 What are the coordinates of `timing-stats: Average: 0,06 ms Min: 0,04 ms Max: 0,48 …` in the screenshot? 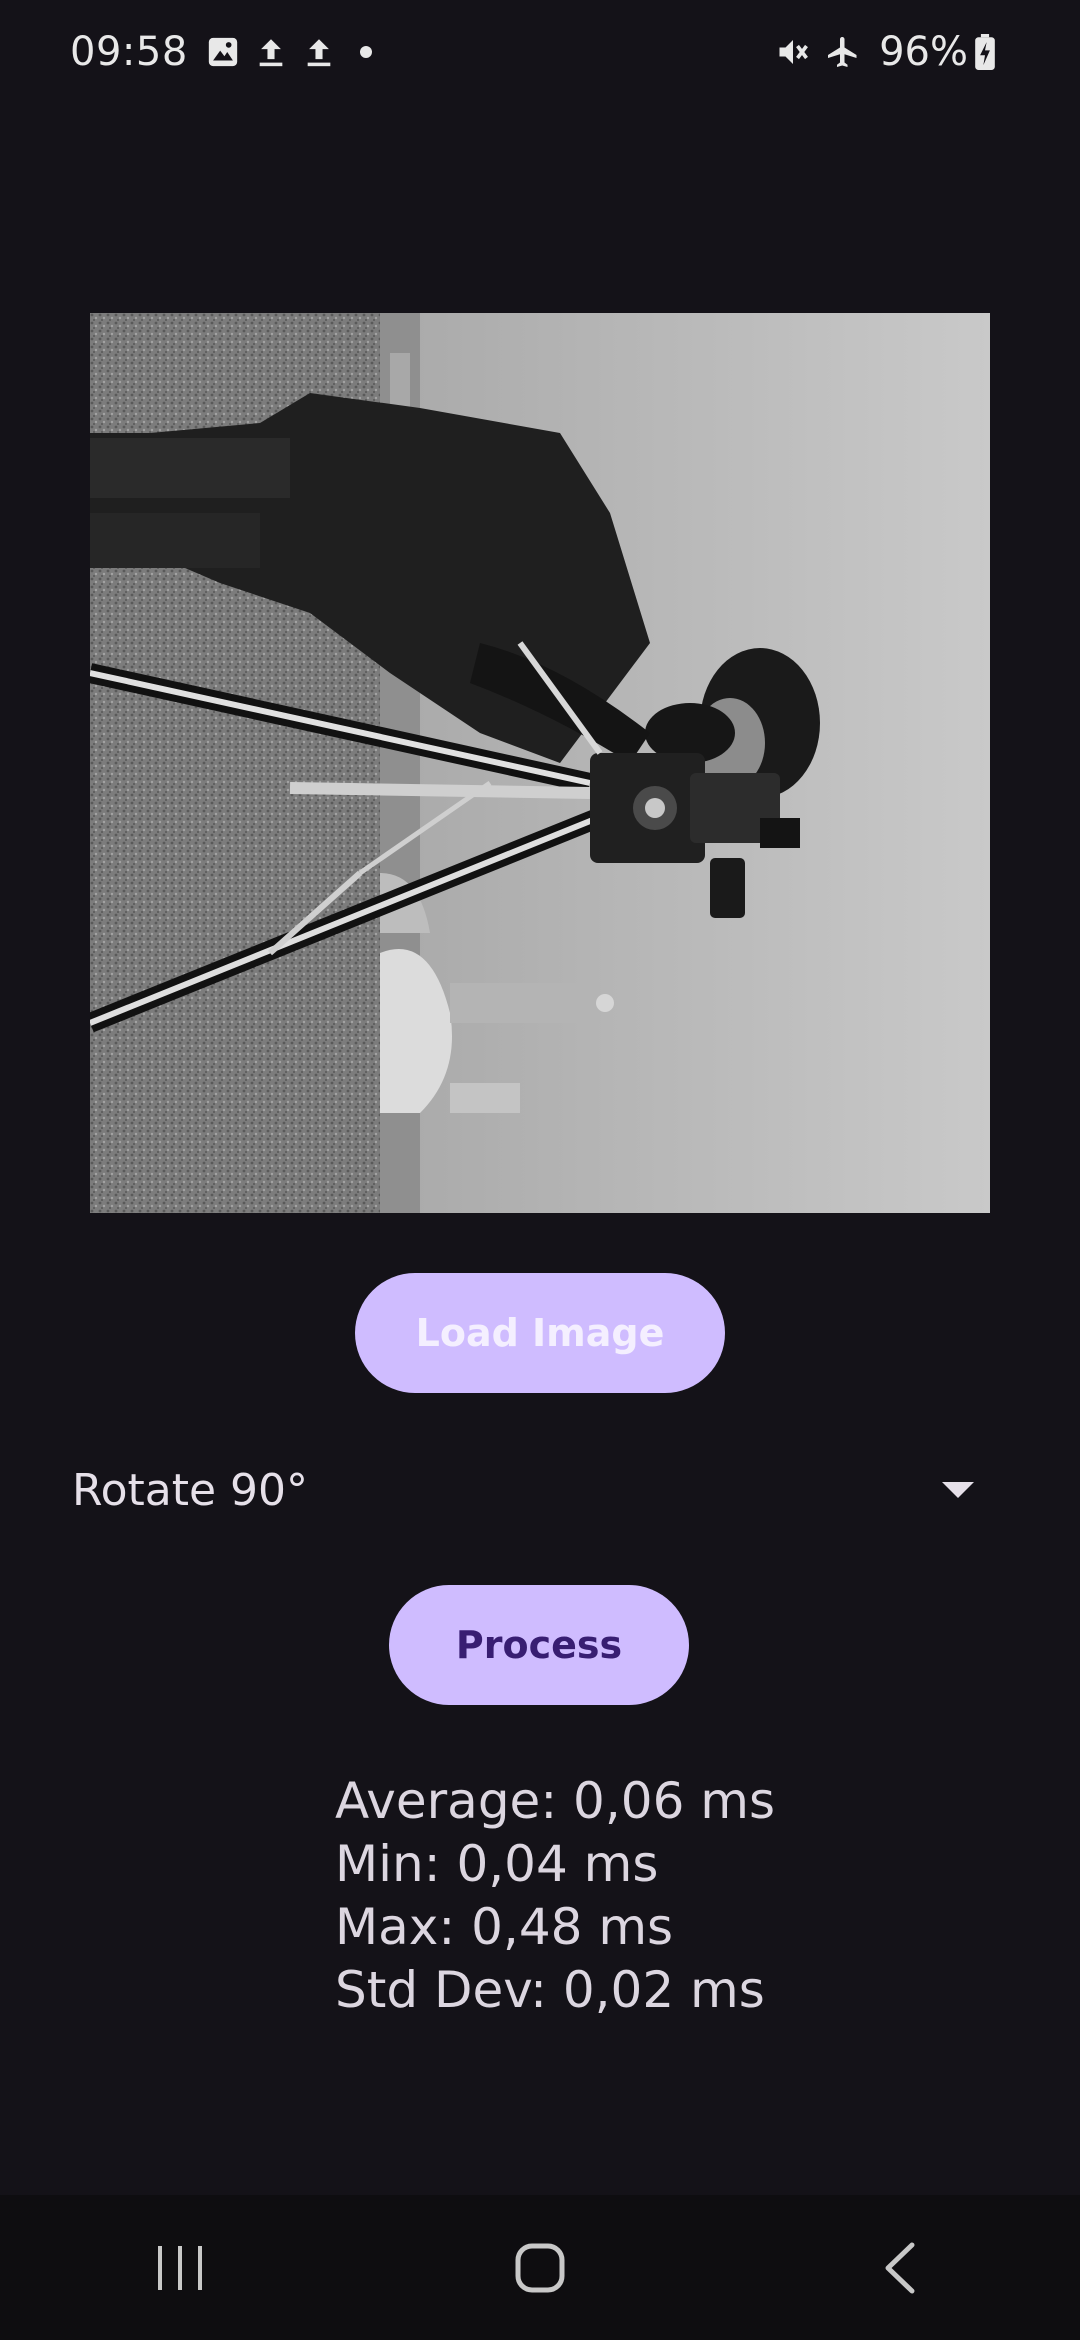 It's located at (555, 1896).